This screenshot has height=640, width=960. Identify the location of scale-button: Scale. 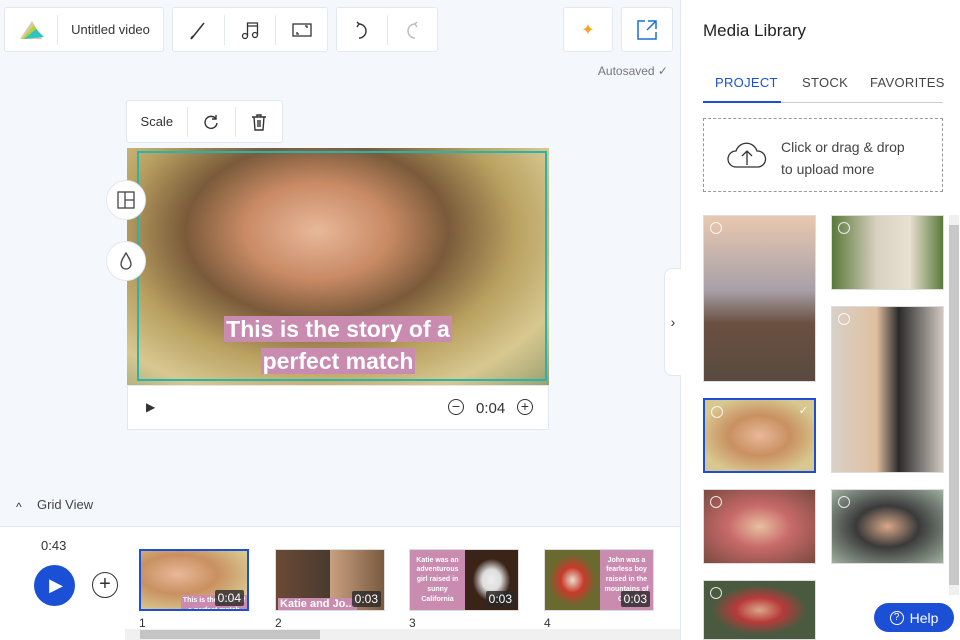
(157, 121).